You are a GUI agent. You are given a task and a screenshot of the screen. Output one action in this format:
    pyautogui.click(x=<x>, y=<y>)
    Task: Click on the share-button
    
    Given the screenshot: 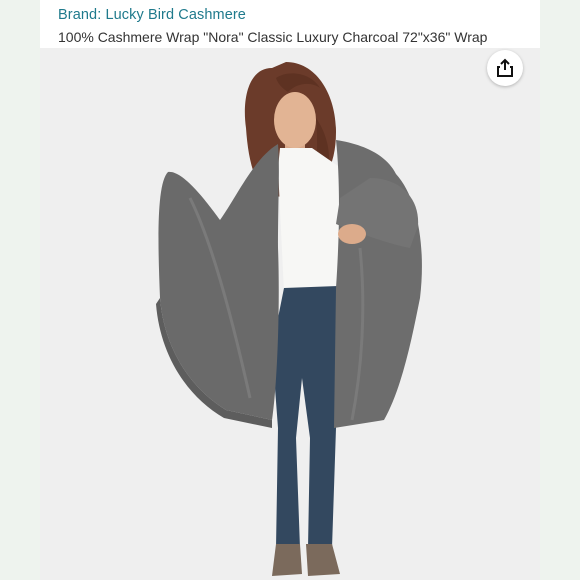 What is the action you would take?
    pyautogui.click(x=505, y=68)
    